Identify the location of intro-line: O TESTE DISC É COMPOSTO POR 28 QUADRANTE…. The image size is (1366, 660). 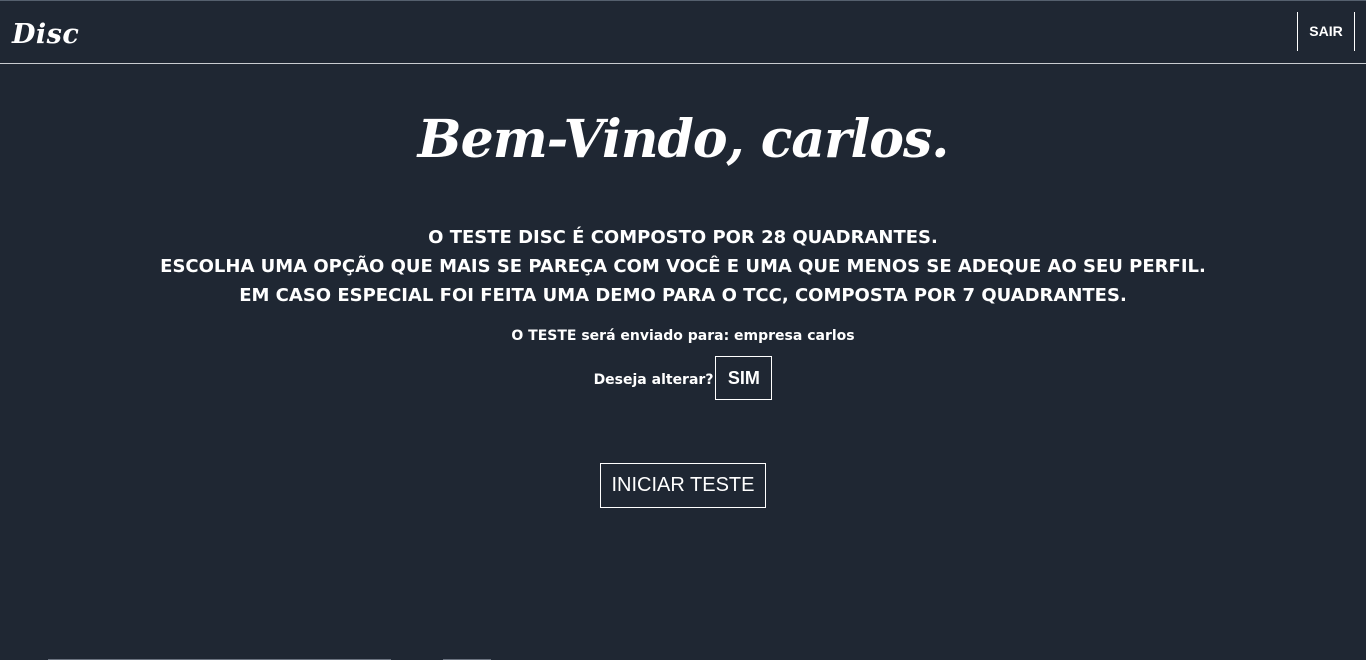
(683, 237).